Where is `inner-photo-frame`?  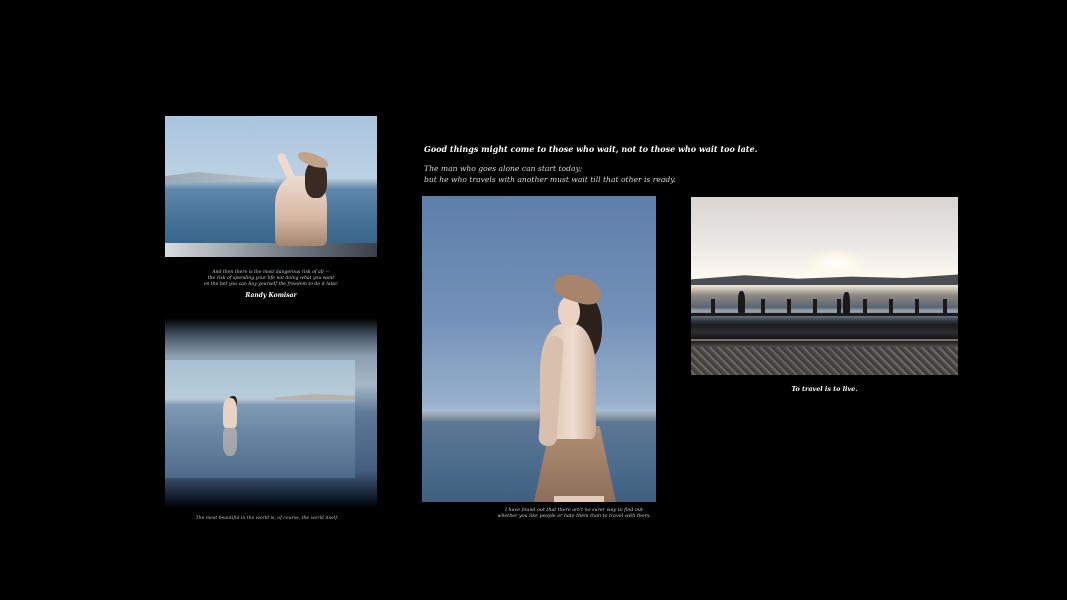 inner-photo-frame is located at coordinates (260, 419).